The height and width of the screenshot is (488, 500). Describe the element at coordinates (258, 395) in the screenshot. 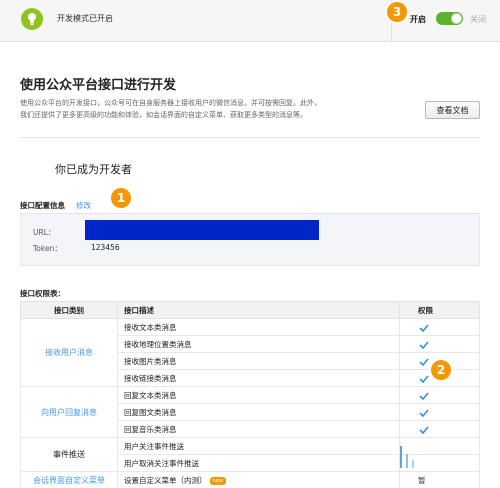

I see `description-cell: 回复文本类消息` at that location.